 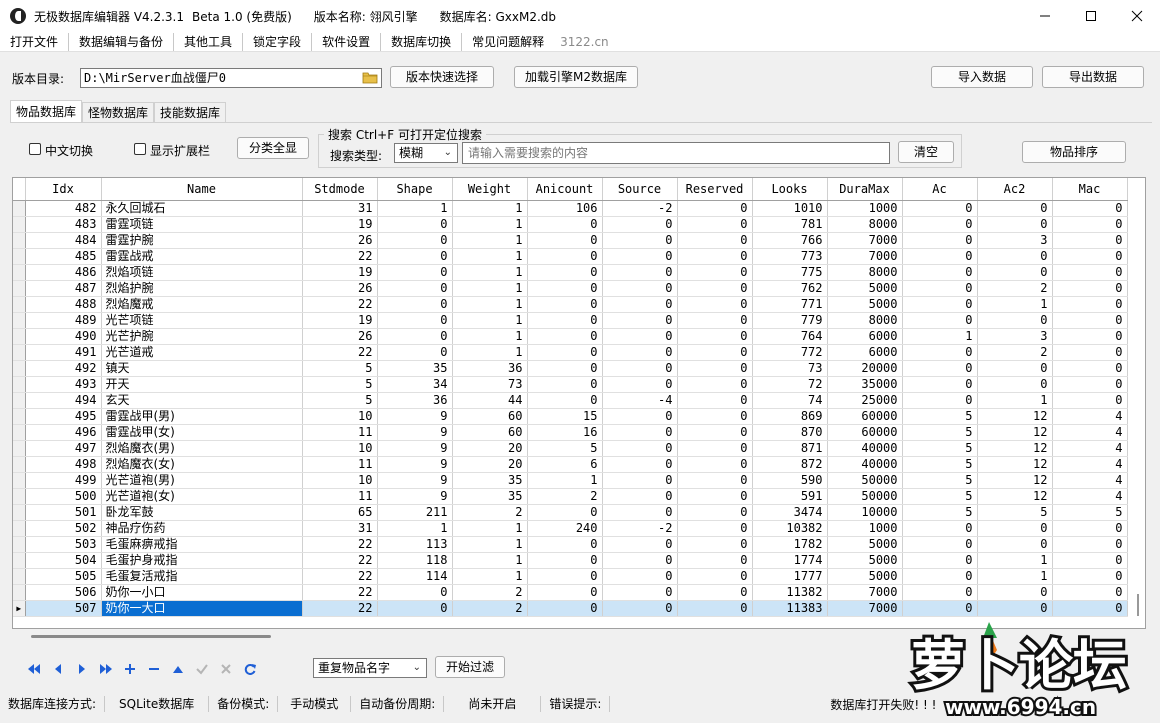 What do you see at coordinates (63, 304) in the screenshot?
I see `table-cell: 488` at bounding box center [63, 304].